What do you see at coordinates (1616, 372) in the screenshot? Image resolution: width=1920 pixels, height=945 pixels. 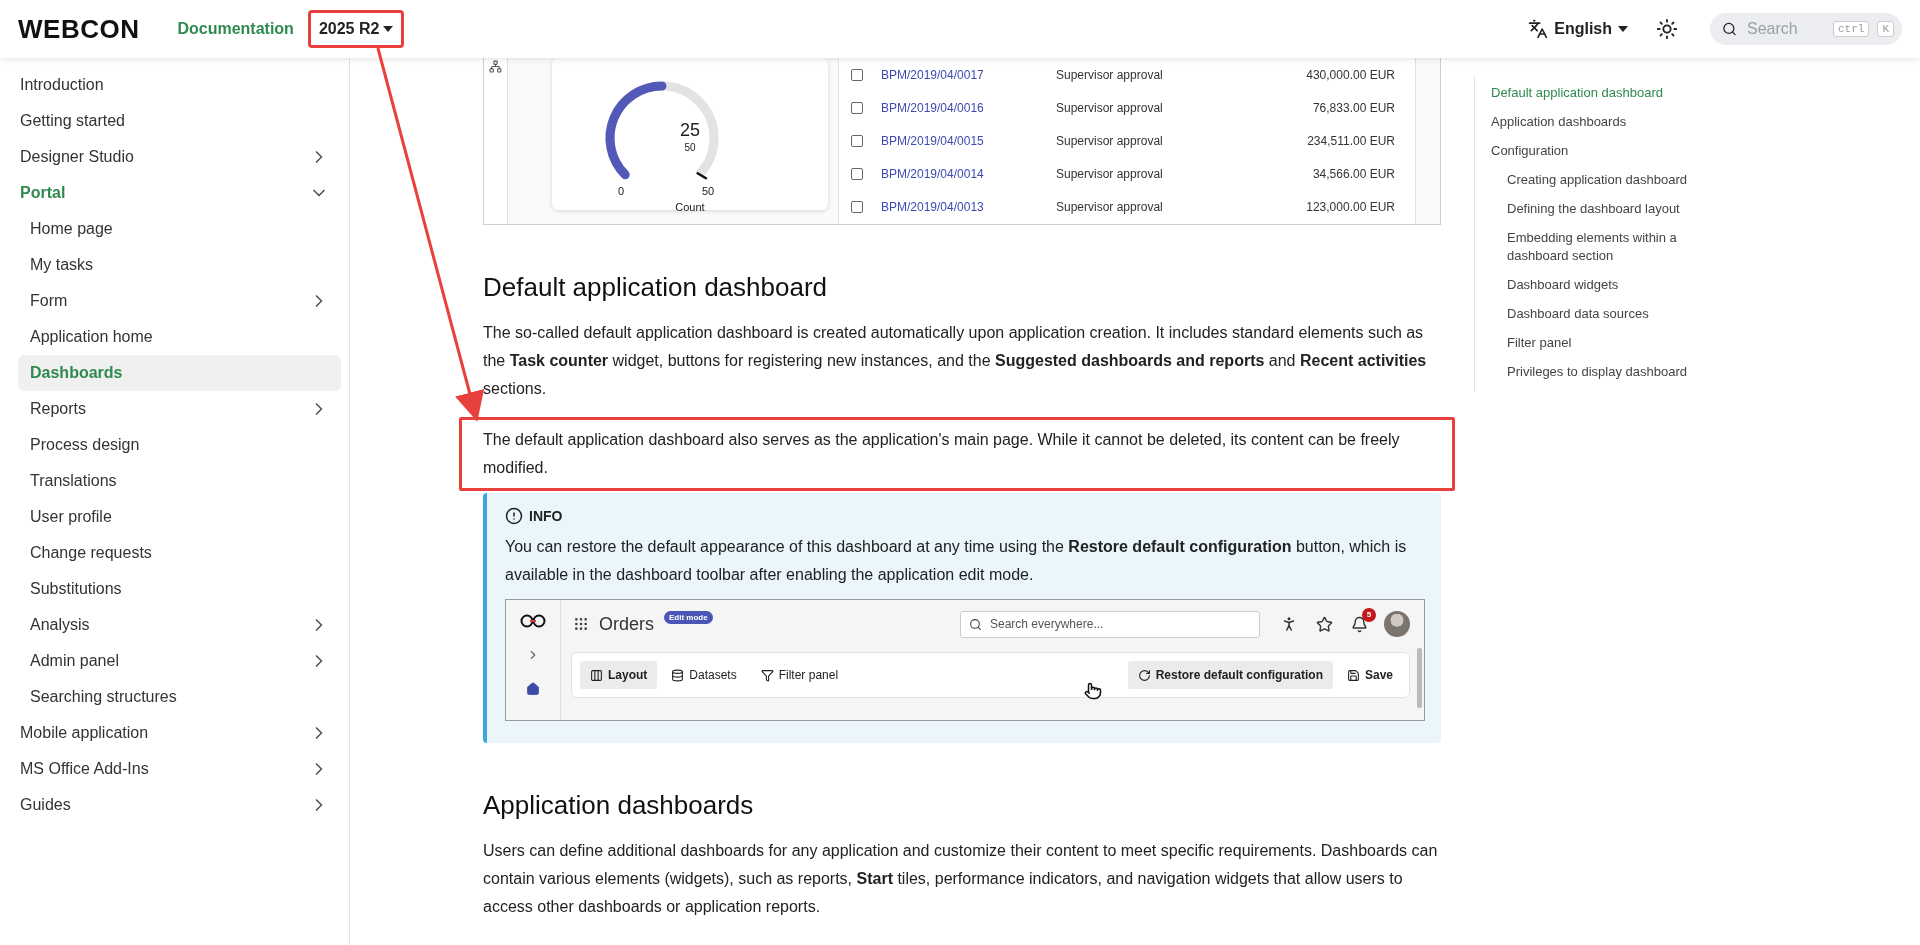 I see `toc-link: Privileges to display dashboard` at bounding box center [1616, 372].